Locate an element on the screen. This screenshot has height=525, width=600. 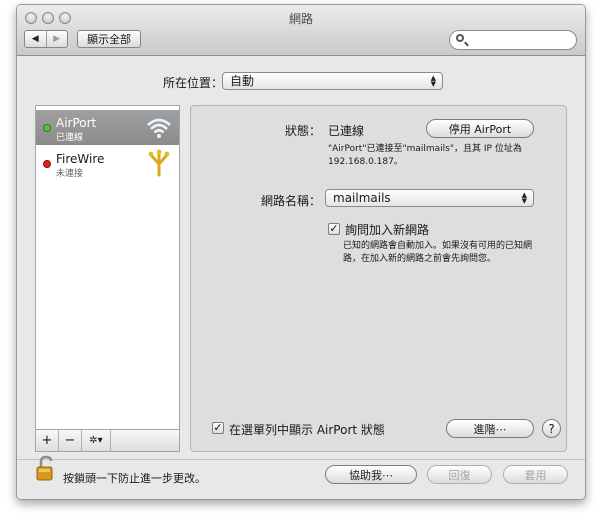
location-popup: 自動 ▲ ▼ is located at coordinates (332, 81).